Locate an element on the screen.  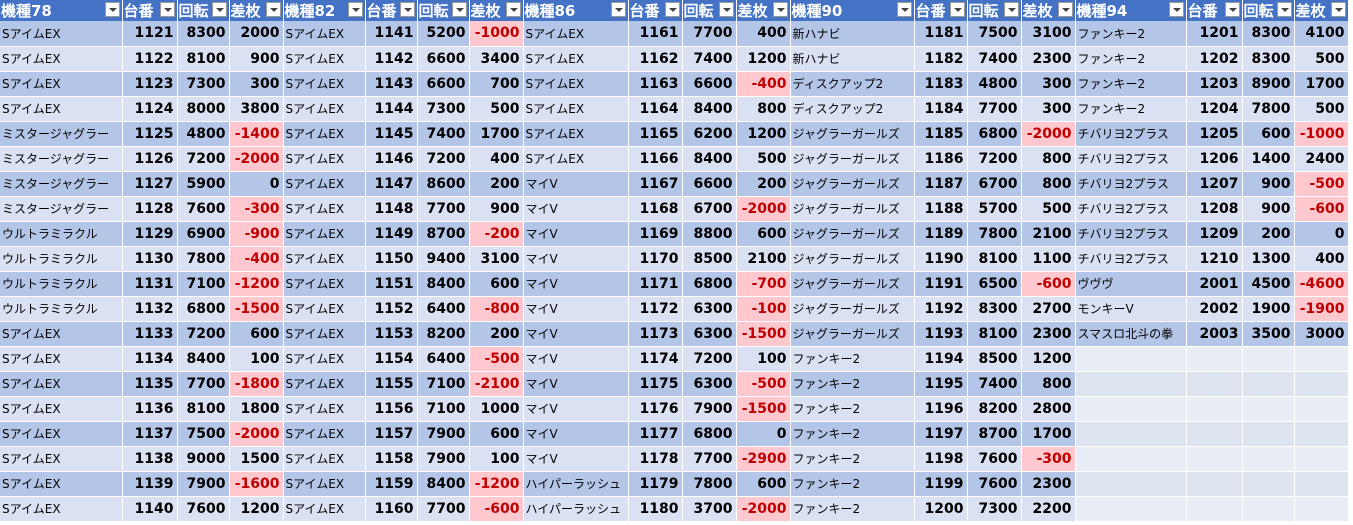
table-cell: 7200 is located at coordinates (203, 159).